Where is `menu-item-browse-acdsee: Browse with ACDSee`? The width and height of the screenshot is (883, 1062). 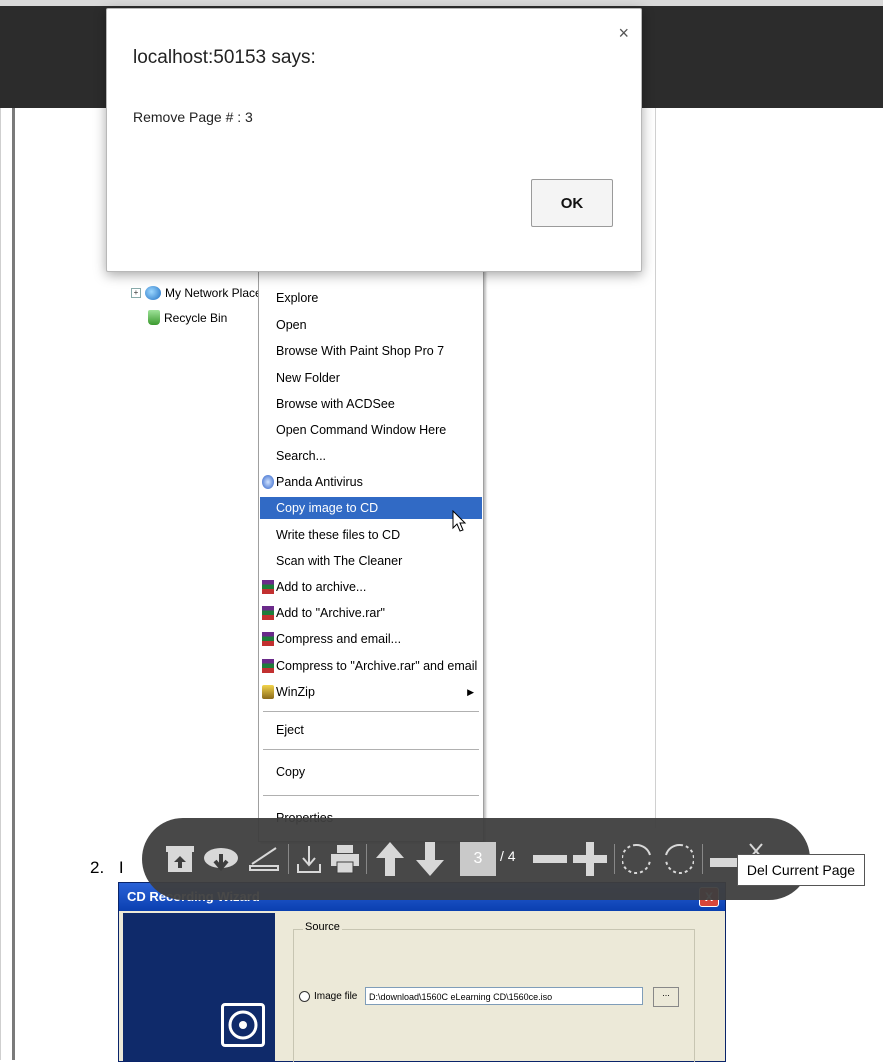 menu-item-browse-acdsee: Browse with ACDSee is located at coordinates (371, 404).